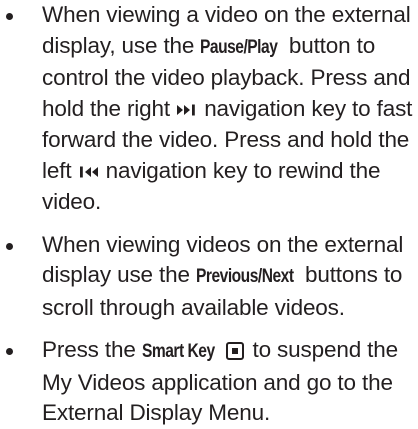 Image resolution: width=418 pixels, height=429 pixels. What do you see at coordinates (92, 349) in the screenshot?
I see `text-segment: Press the` at bounding box center [92, 349].